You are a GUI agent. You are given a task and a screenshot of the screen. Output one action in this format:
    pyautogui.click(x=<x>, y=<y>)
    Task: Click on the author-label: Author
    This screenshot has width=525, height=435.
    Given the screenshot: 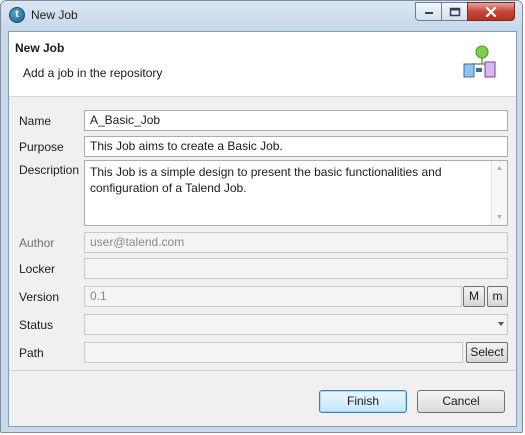 What is the action you would take?
    pyautogui.click(x=37, y=243)
    